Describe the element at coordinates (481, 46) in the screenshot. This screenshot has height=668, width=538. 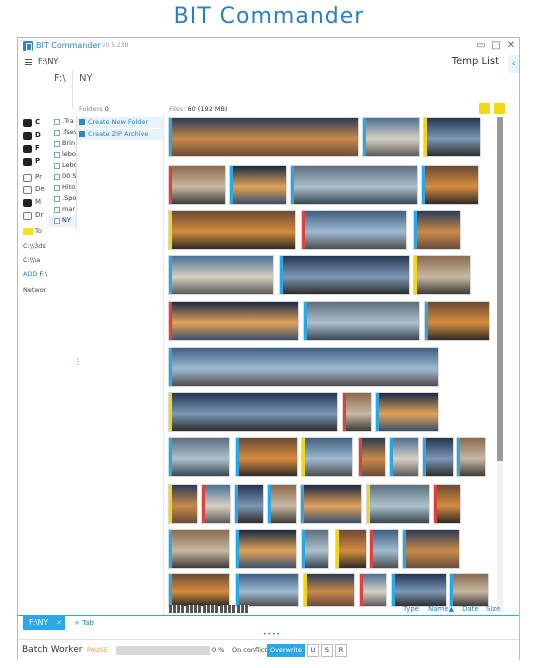
I see `restore-icon: ▭` at that location.